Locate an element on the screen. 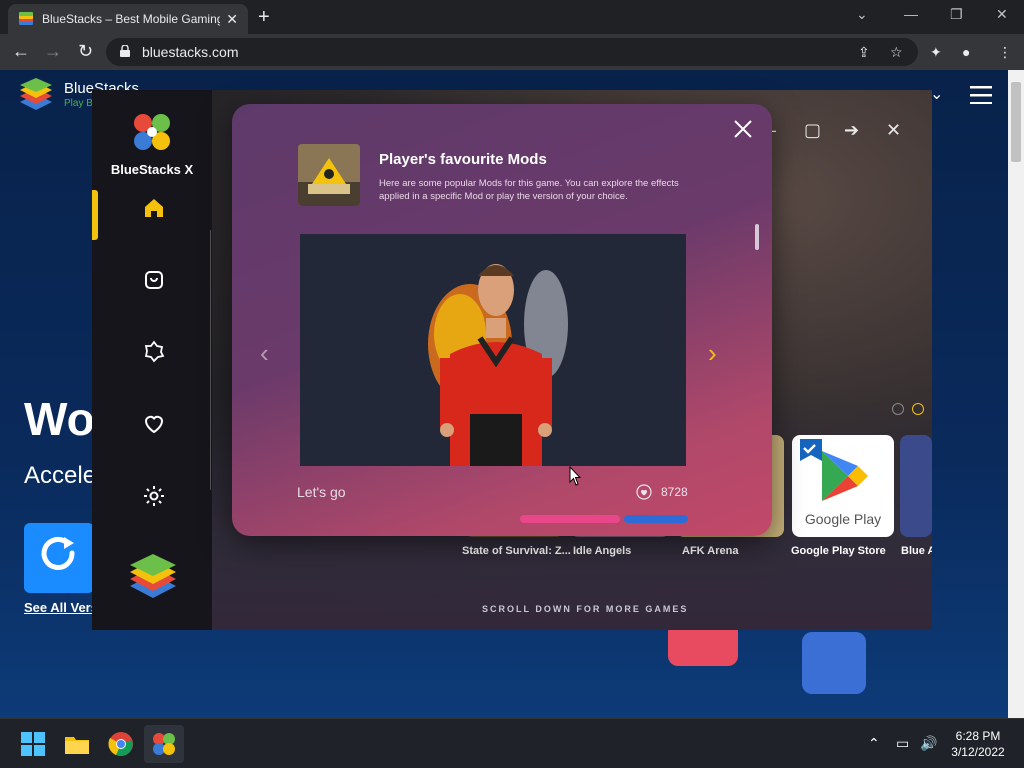 The image size is (1024, 768). gear-icon is located at coordinates (154, 496).